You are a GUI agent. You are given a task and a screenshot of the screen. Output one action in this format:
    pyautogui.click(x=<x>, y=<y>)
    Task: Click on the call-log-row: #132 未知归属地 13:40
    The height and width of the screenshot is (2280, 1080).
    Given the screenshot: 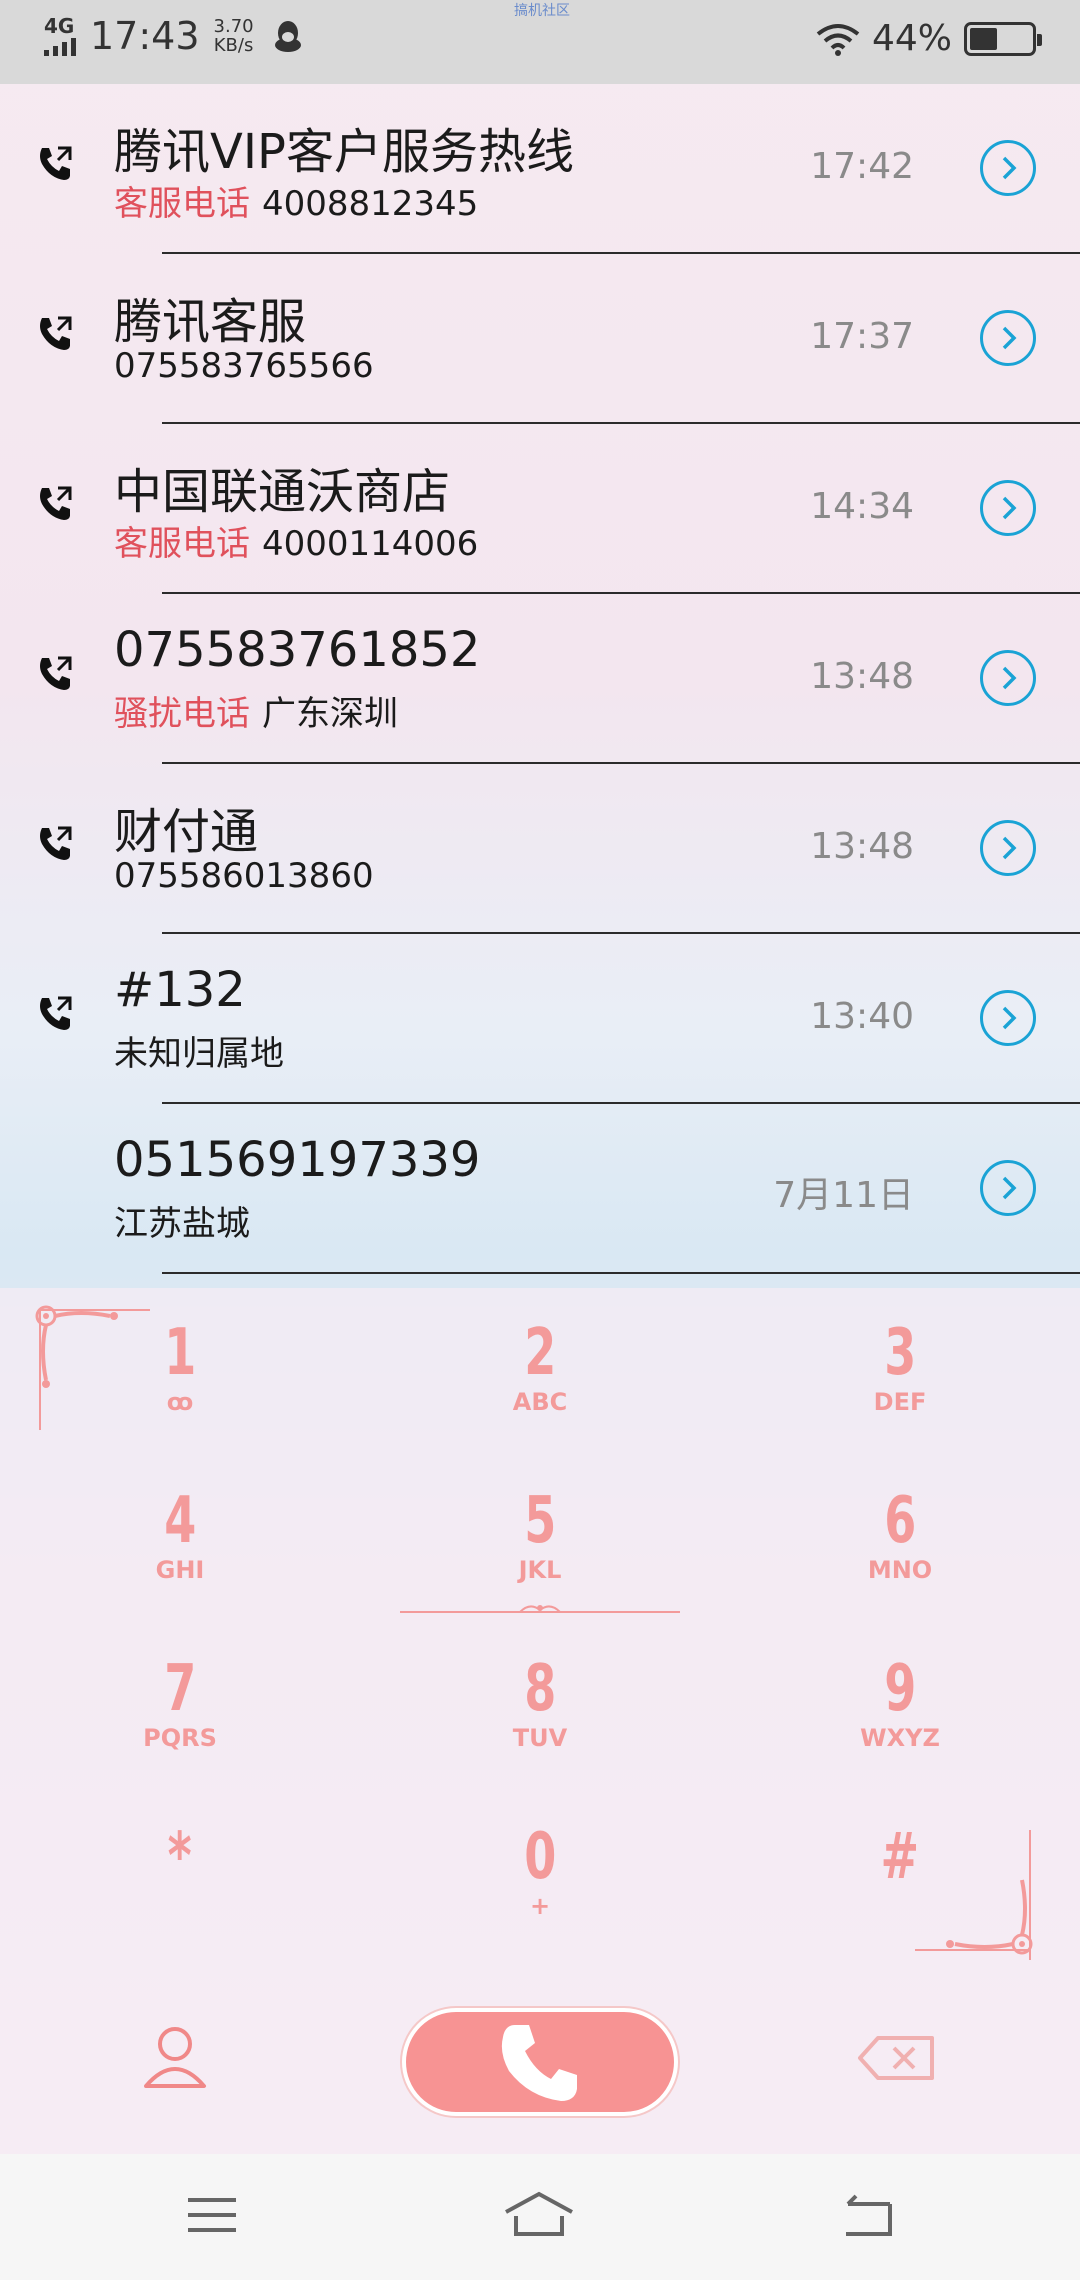 What is the action you would take?
    pyautogui.click(x=540, y=1019)
    